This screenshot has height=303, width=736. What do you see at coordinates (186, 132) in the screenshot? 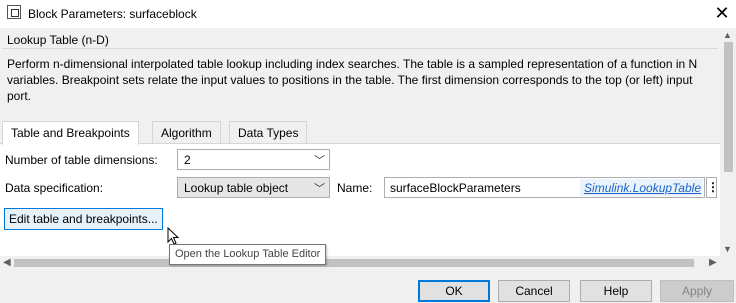
I see `tab-algorithm: Algorithm` at bounding box center [186, 132].